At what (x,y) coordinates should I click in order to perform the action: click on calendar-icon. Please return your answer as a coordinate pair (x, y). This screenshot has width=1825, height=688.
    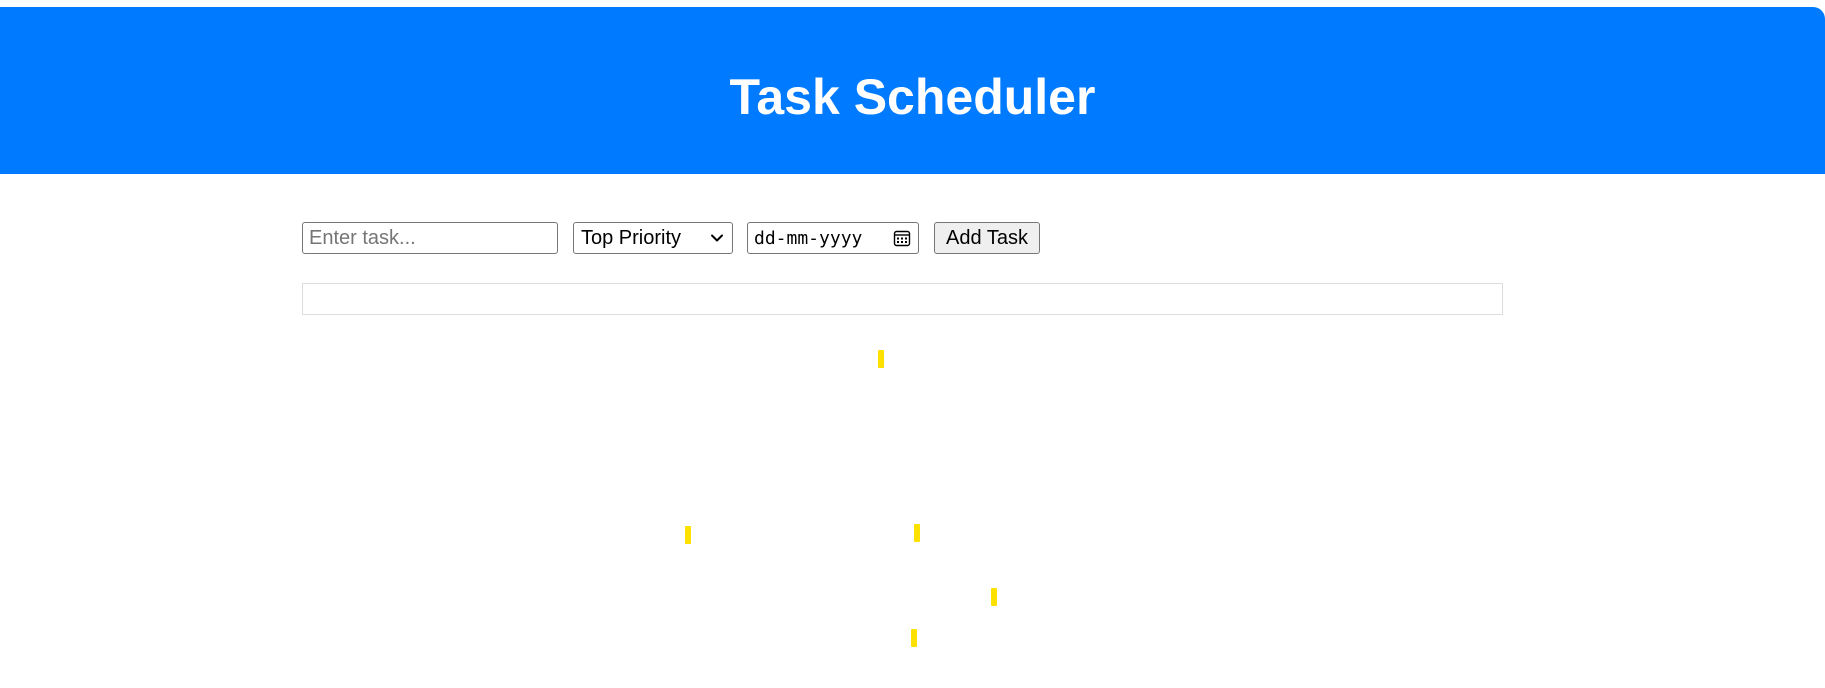
    Looking at the image, I should click on (902, 238).